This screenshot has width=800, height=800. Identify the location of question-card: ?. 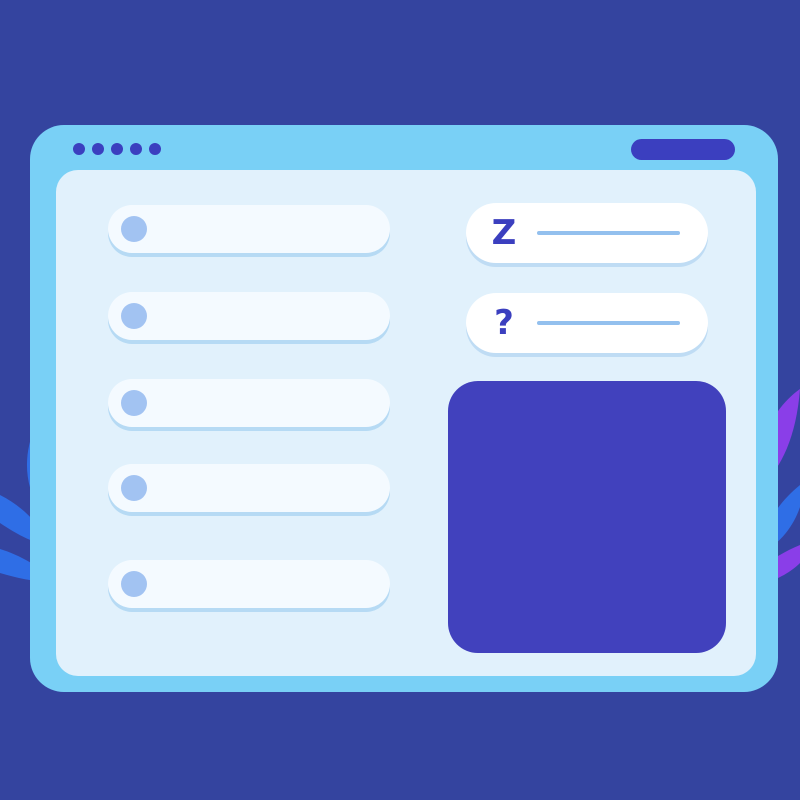
(587, 323).